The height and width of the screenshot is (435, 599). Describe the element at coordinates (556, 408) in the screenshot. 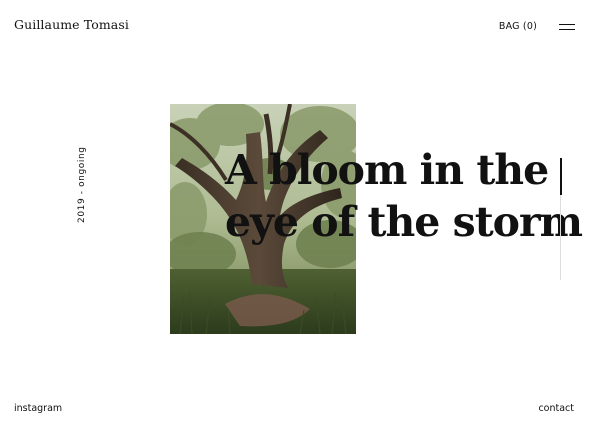

I see `contact-link: contact` at that location.